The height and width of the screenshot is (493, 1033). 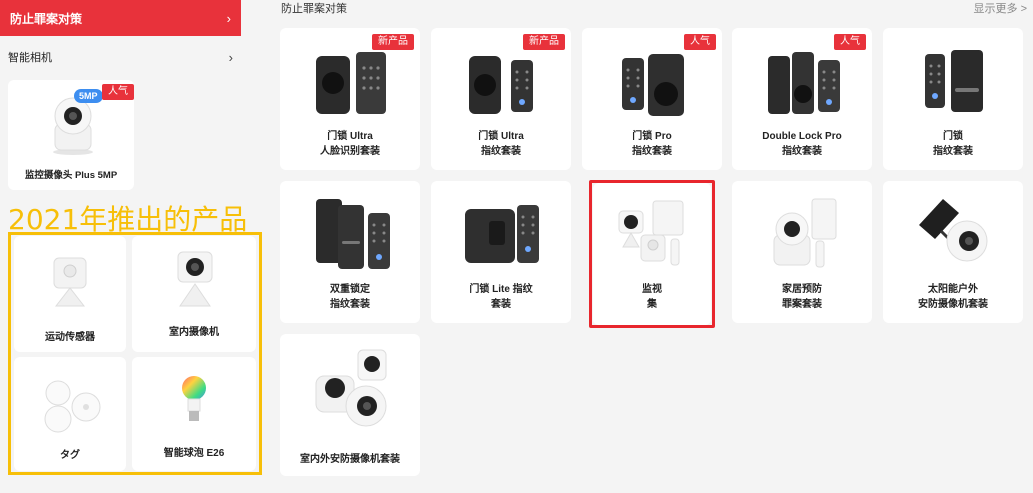 I want to click on product-card-double-lock: 双重锁定 指纹套装, so click(x=350, y=252).